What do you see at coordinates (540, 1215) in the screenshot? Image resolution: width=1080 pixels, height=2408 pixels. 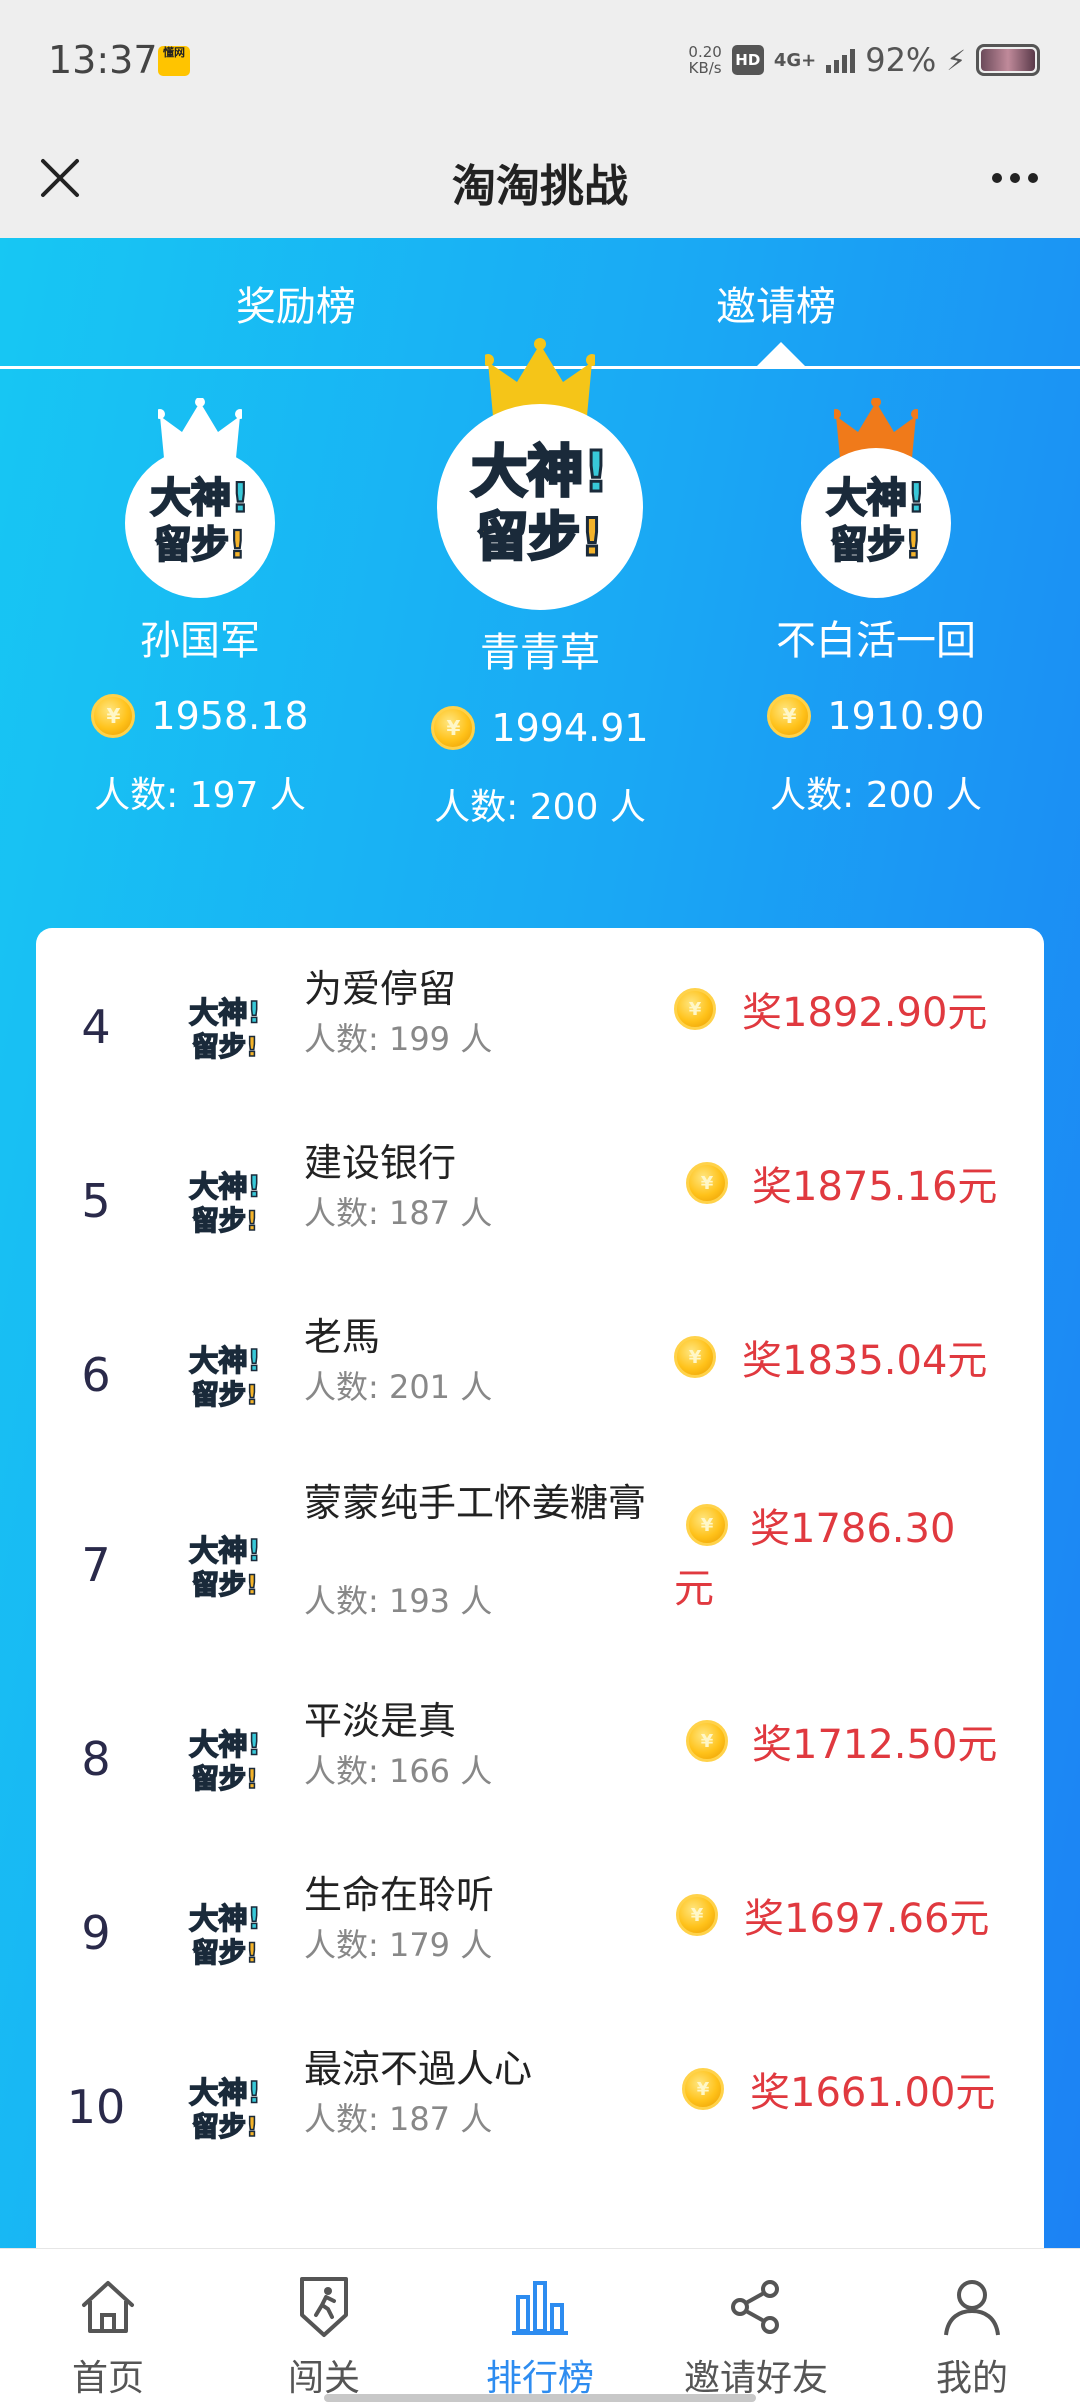 I see `list-item: 5 大神! 留步! 建设银行 人数: 187 人 ¥ 奖1875.16元` at bounding box center [540, 1215].